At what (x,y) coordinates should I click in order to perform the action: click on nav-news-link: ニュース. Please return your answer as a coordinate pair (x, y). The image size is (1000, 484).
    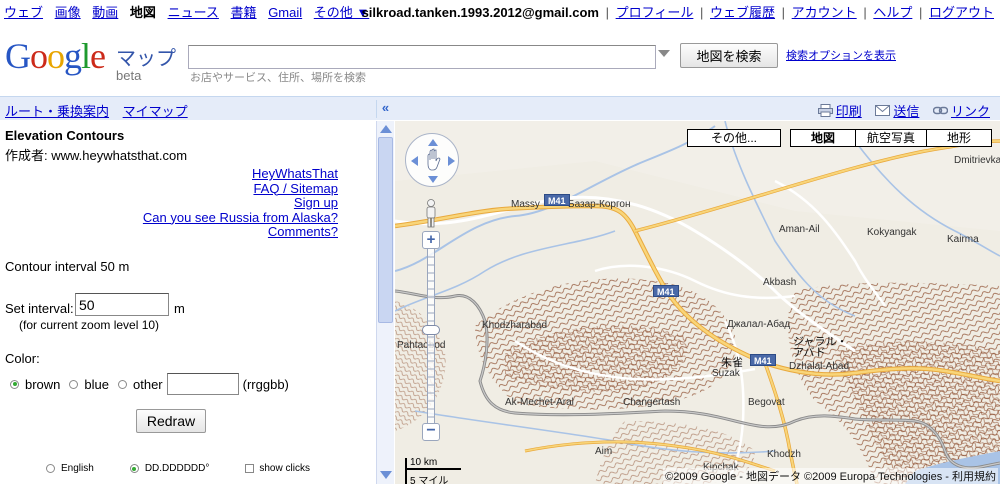
    Looking at the image, I should click on (193, 12).